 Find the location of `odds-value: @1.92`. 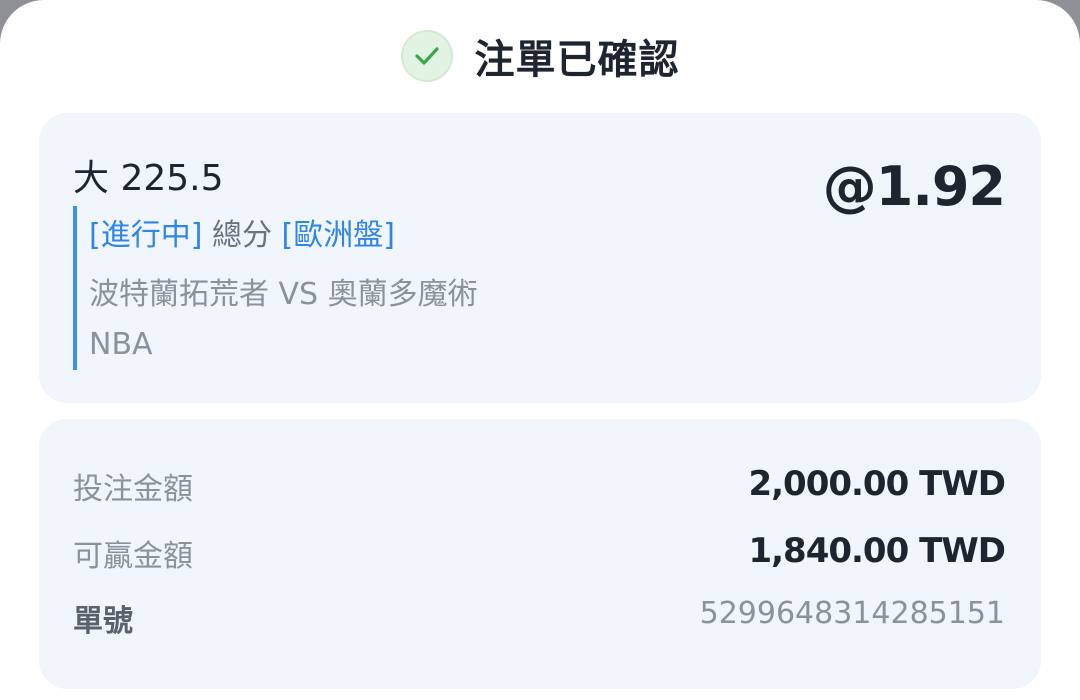

odds-value: @1.92 is located at coordinates (914, 186).